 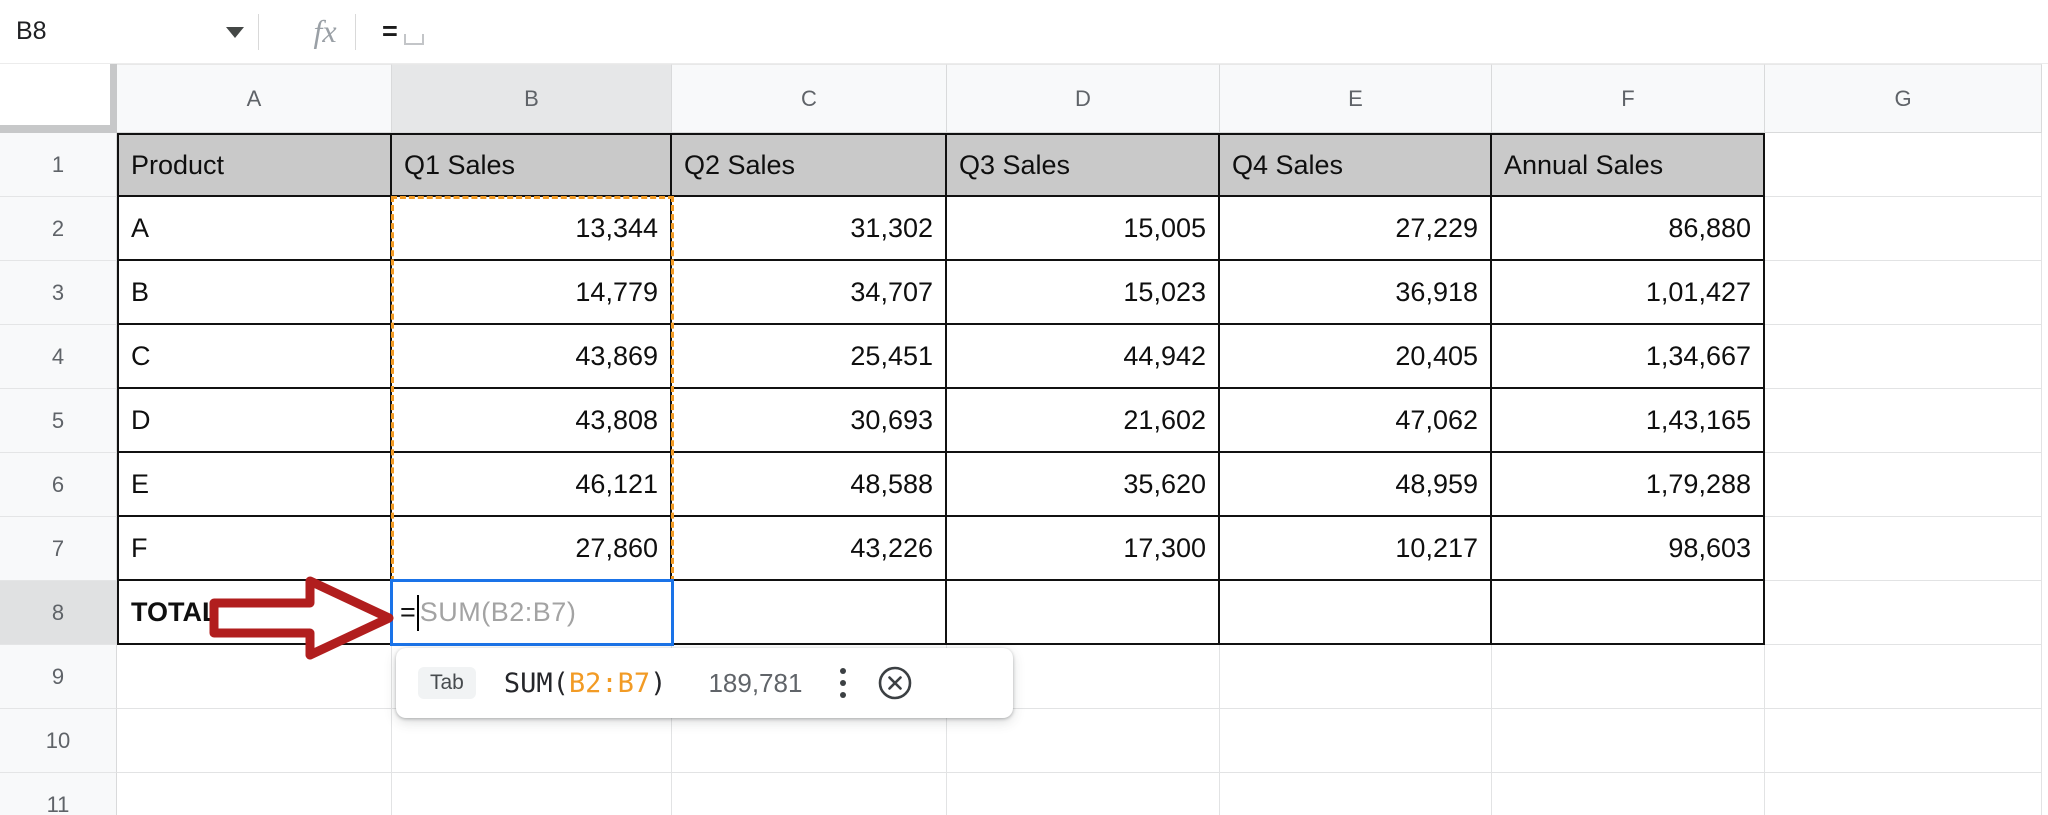 I want to click on cell-F4: 1,34,667, so click(x=1628, y=357).